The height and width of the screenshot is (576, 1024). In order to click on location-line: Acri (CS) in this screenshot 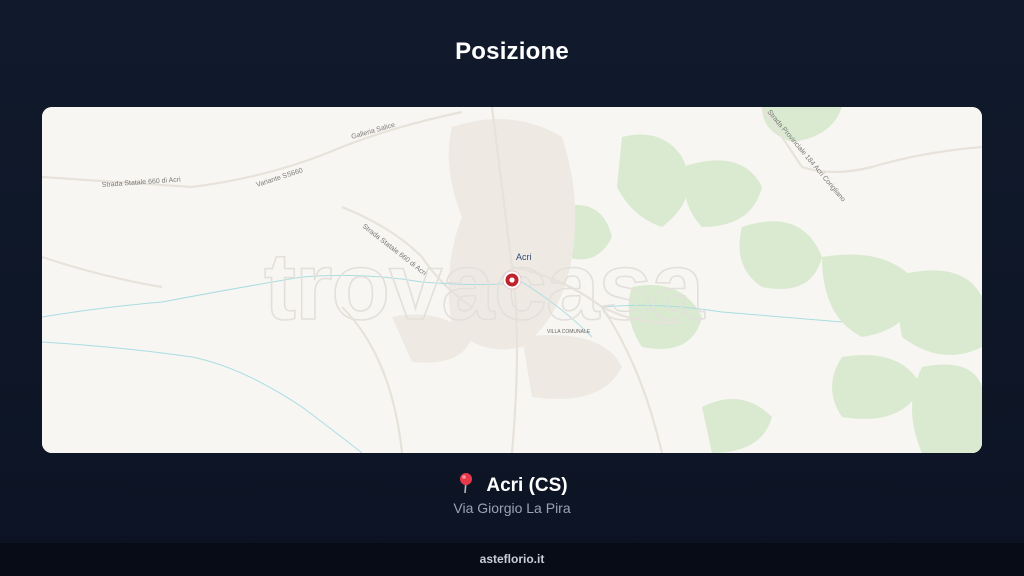, I will do `click(512, 484)`.